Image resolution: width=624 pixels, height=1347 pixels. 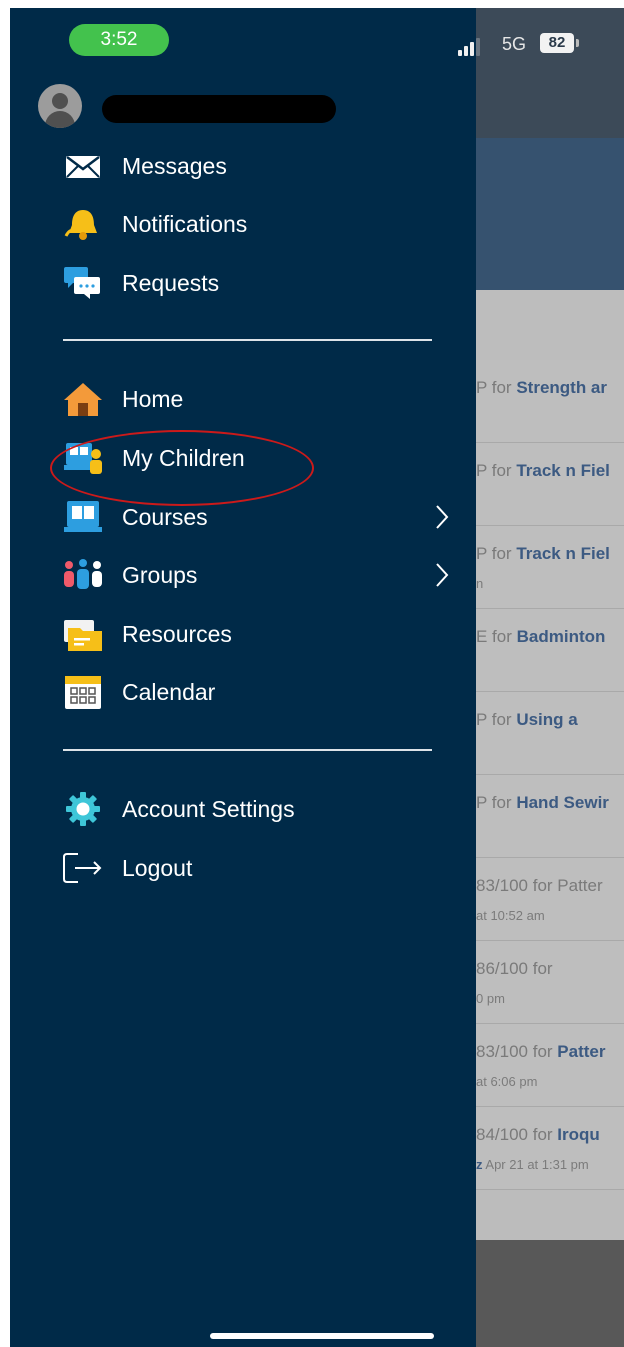 I want to click on menu-label-messages: Messages, so click(x=174, y=166).